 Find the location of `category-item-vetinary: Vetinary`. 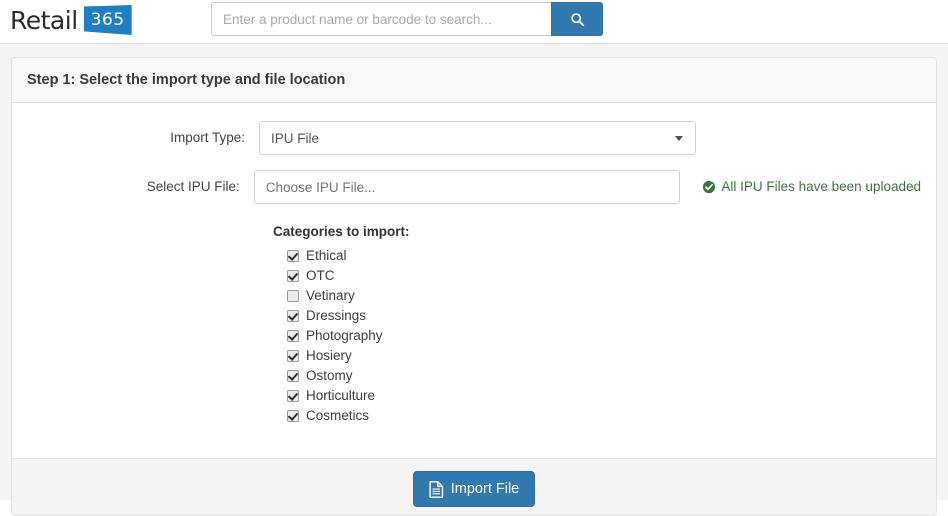

category-item-vetinary: Vetinary is located at coordinates (597, 296).